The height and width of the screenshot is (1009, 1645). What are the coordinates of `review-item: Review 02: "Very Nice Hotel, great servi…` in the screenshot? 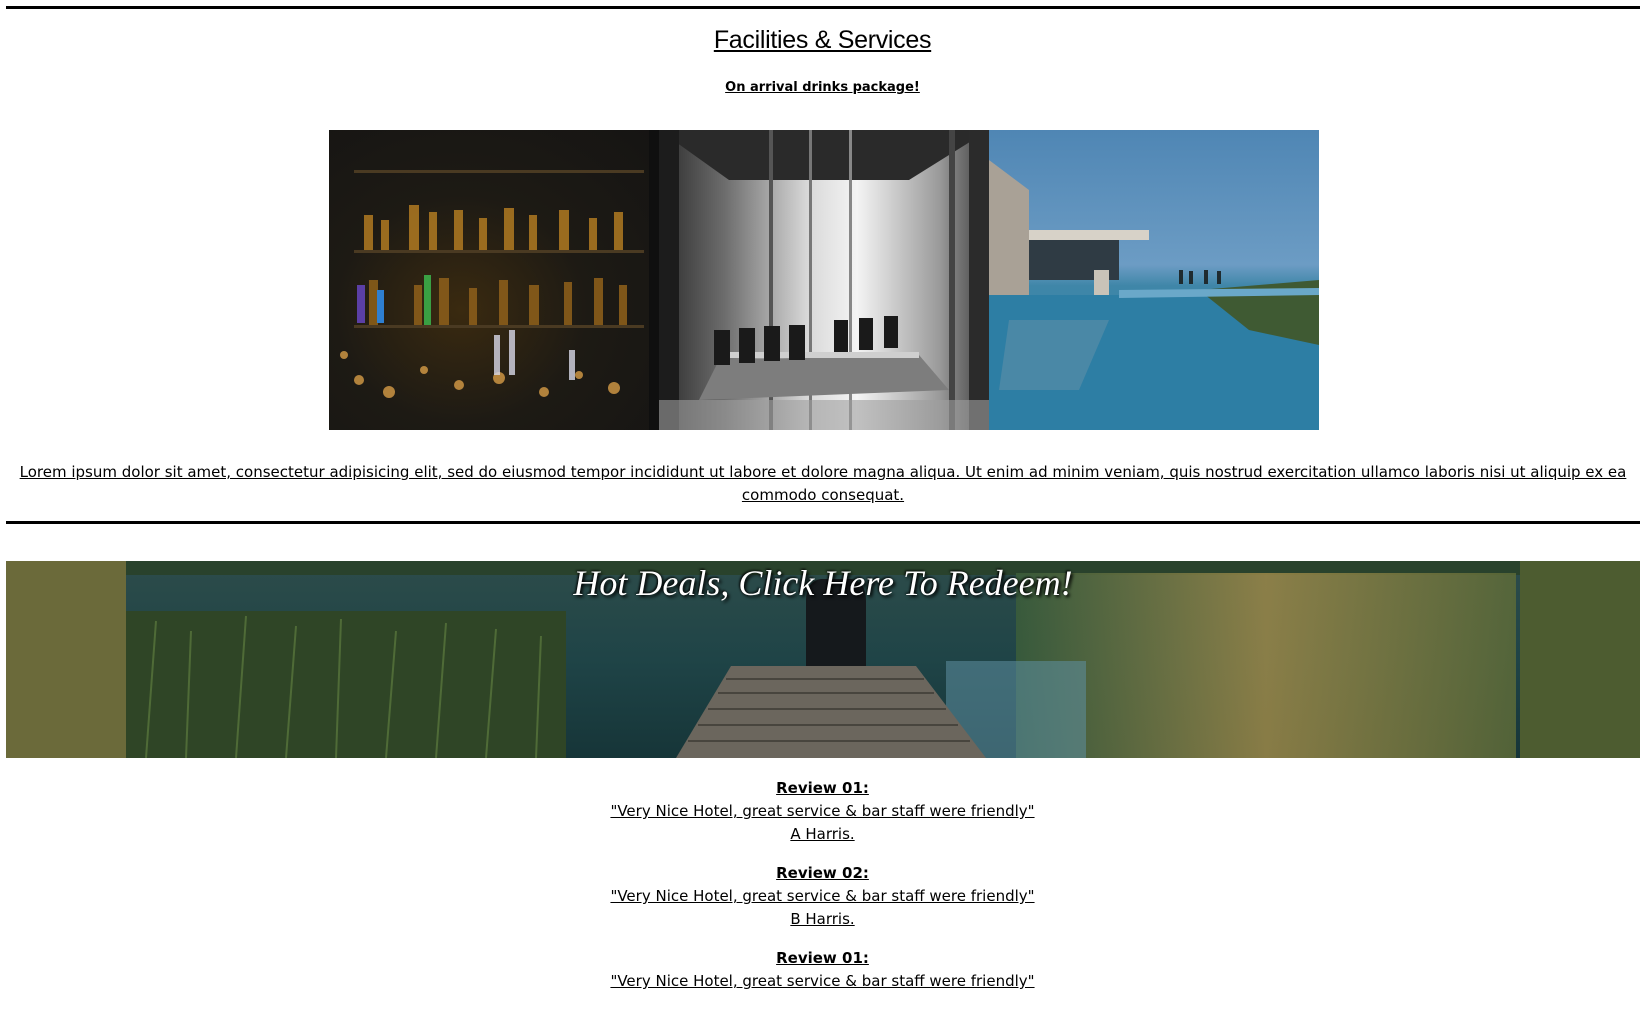 It's located at (822, 896).